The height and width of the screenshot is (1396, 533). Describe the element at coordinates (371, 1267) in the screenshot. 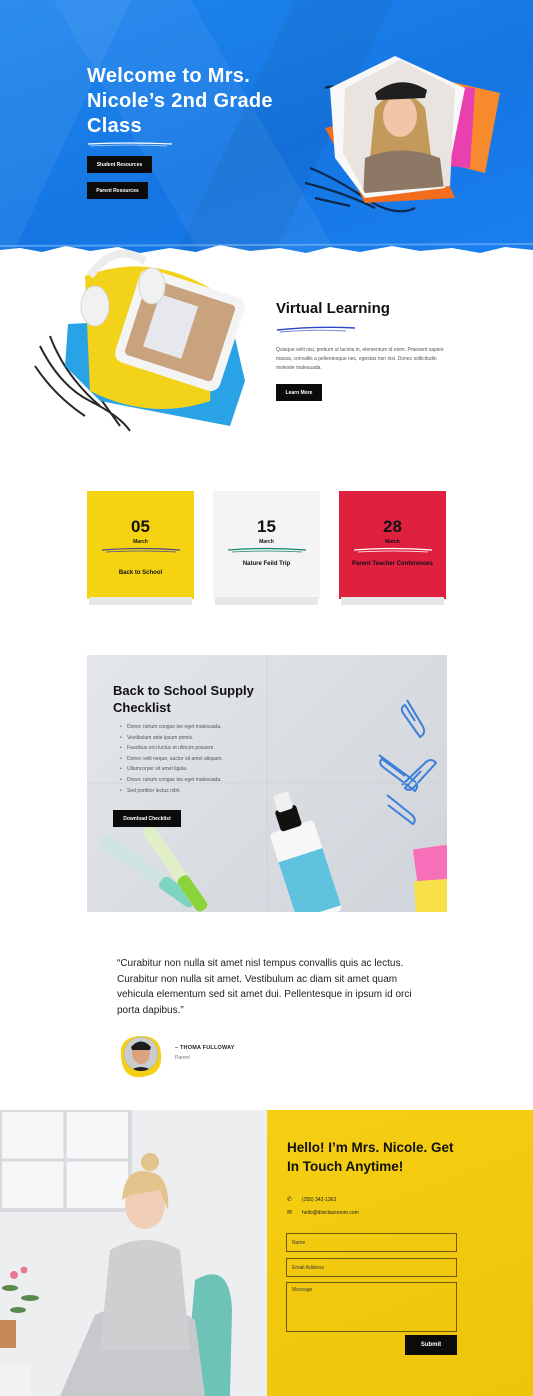

I see `email-field` at that location.